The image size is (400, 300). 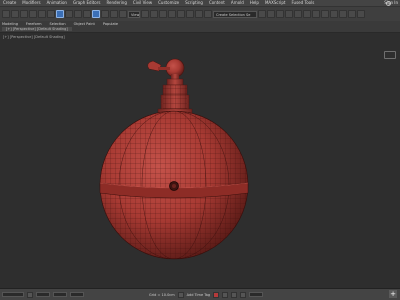 What do you see at coordinates (114, 14) in the screenshot?
I see `scale-icon` at bounding box center [114, 14].